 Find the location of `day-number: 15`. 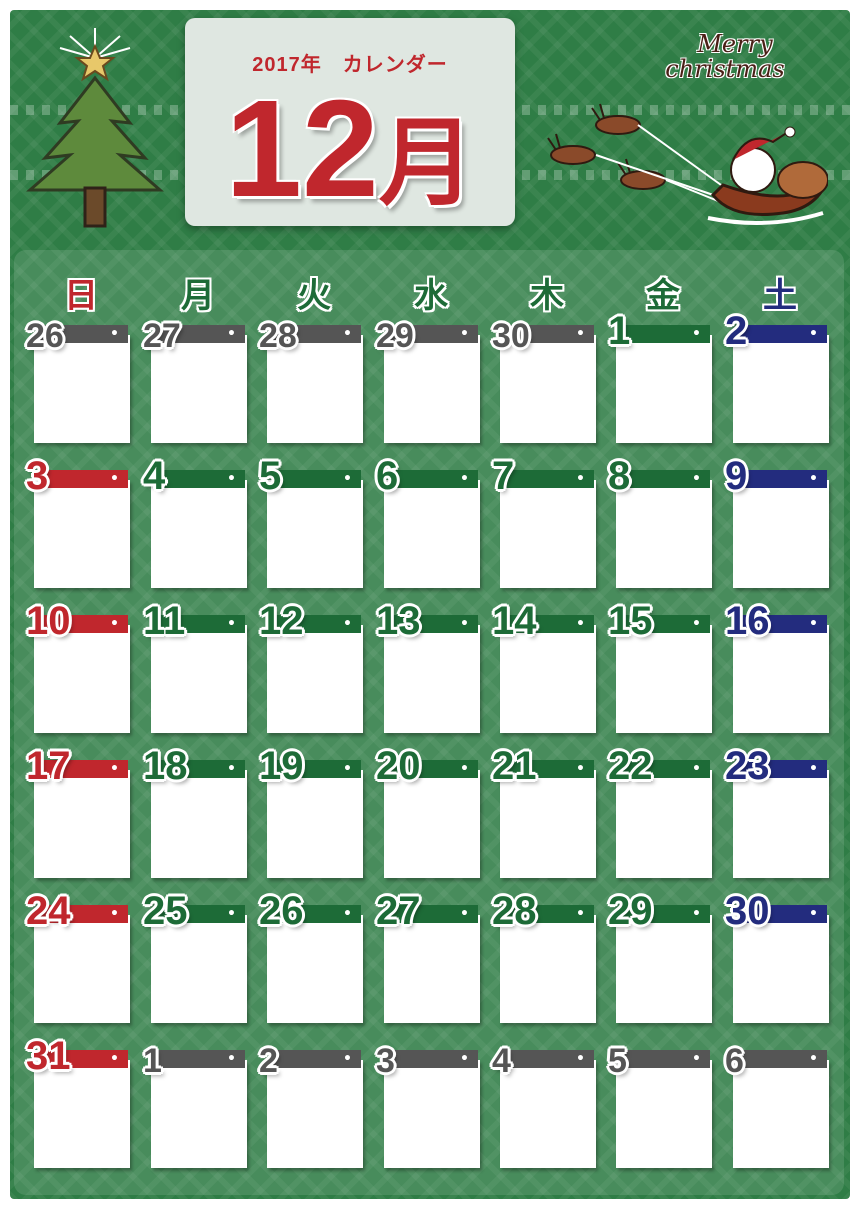

day-number: 15 is located at coordinates (630, 621).